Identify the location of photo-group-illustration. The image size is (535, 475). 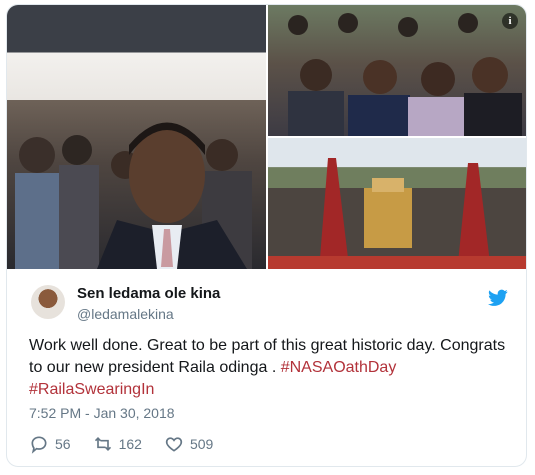
(405, 74).